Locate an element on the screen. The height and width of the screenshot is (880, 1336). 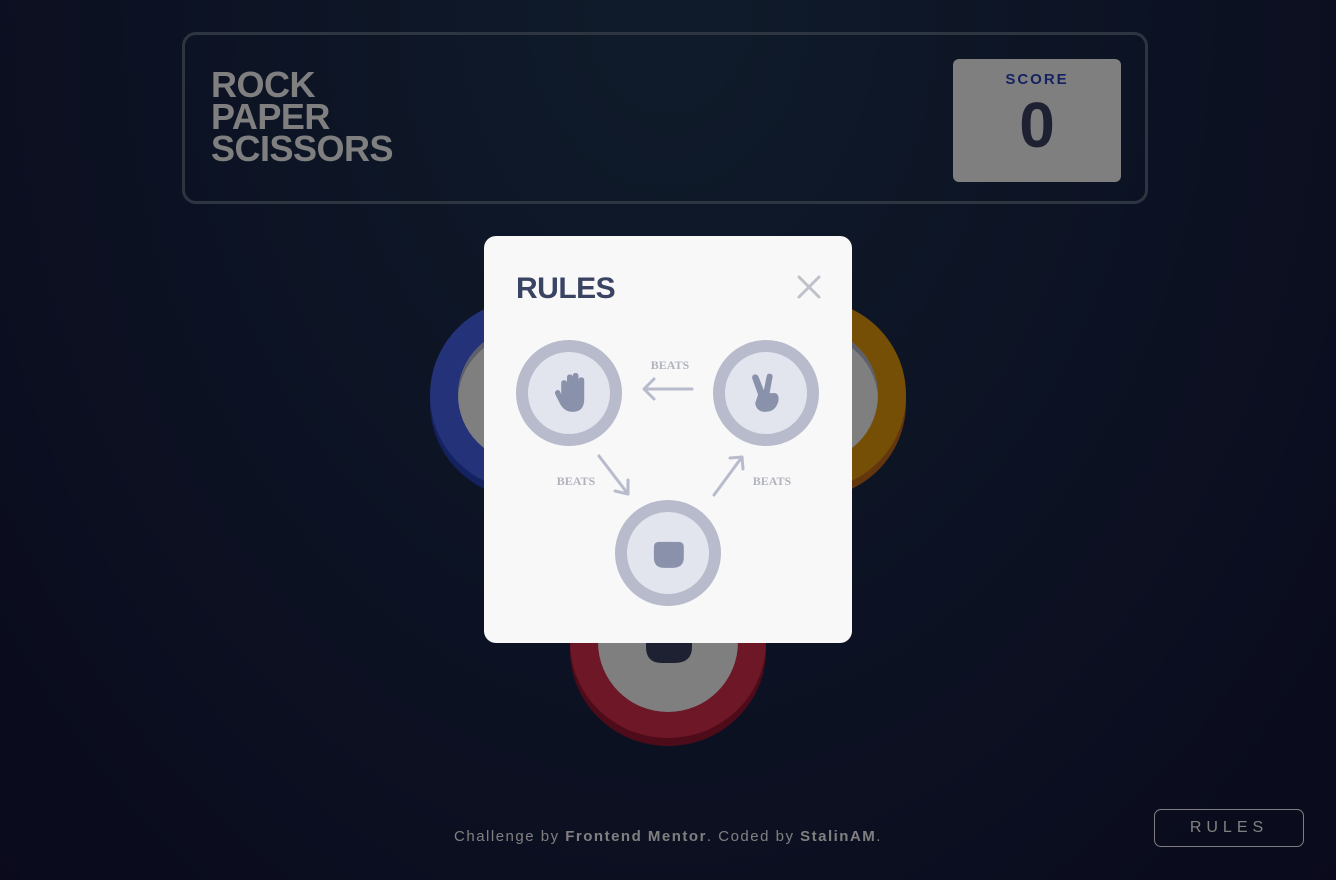
rules-rock-icon is located at coordinates (668, 554).